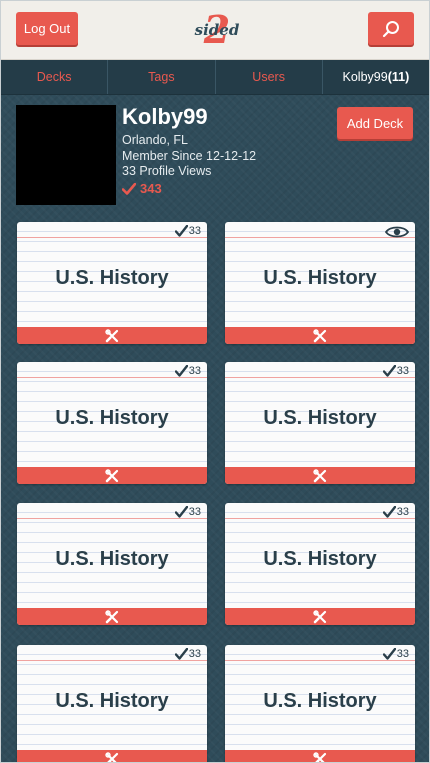  I want to click on app-logo: 2 sided, so click(217, 29).